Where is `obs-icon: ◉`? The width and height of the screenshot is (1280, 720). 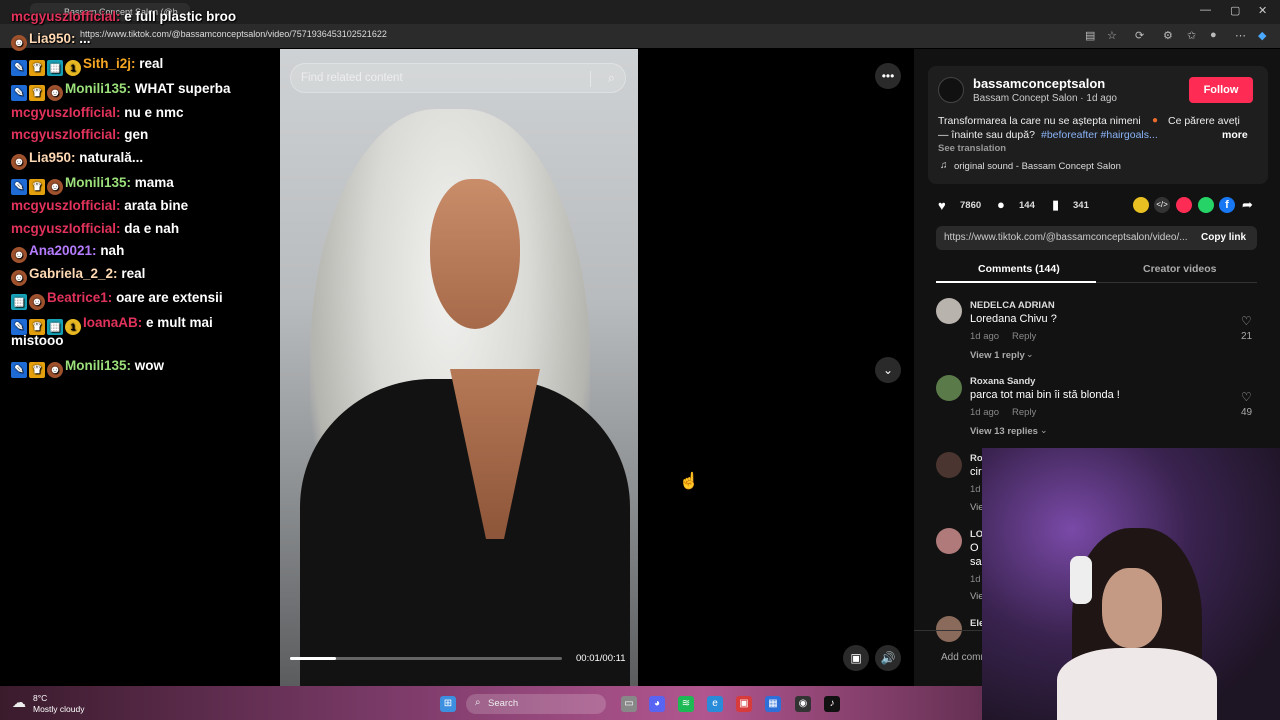
obs-icon: ◉ is located at coordinates (803, 704).